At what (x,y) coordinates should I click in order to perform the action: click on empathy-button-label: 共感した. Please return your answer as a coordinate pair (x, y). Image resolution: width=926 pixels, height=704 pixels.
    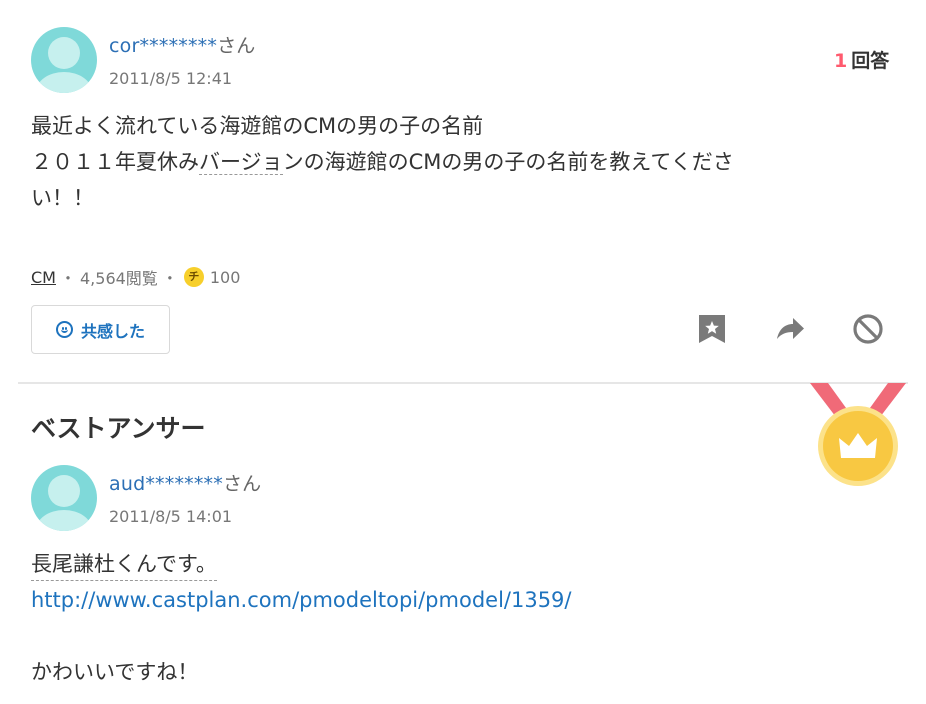
    Looking at the image, I should click on (112, 331).